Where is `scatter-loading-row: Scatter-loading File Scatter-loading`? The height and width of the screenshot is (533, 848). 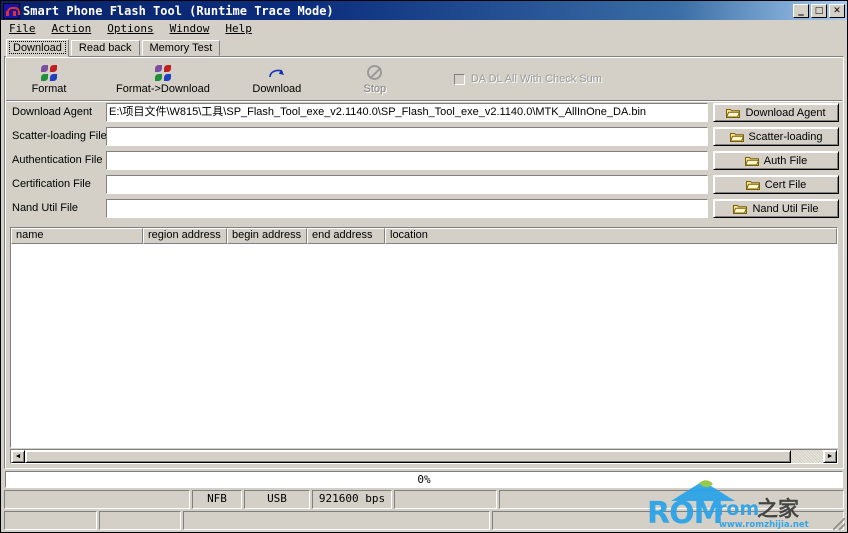
scatter-loading-row: Scatter-loading File Scatter-loading is located at coordinates (424, 137).